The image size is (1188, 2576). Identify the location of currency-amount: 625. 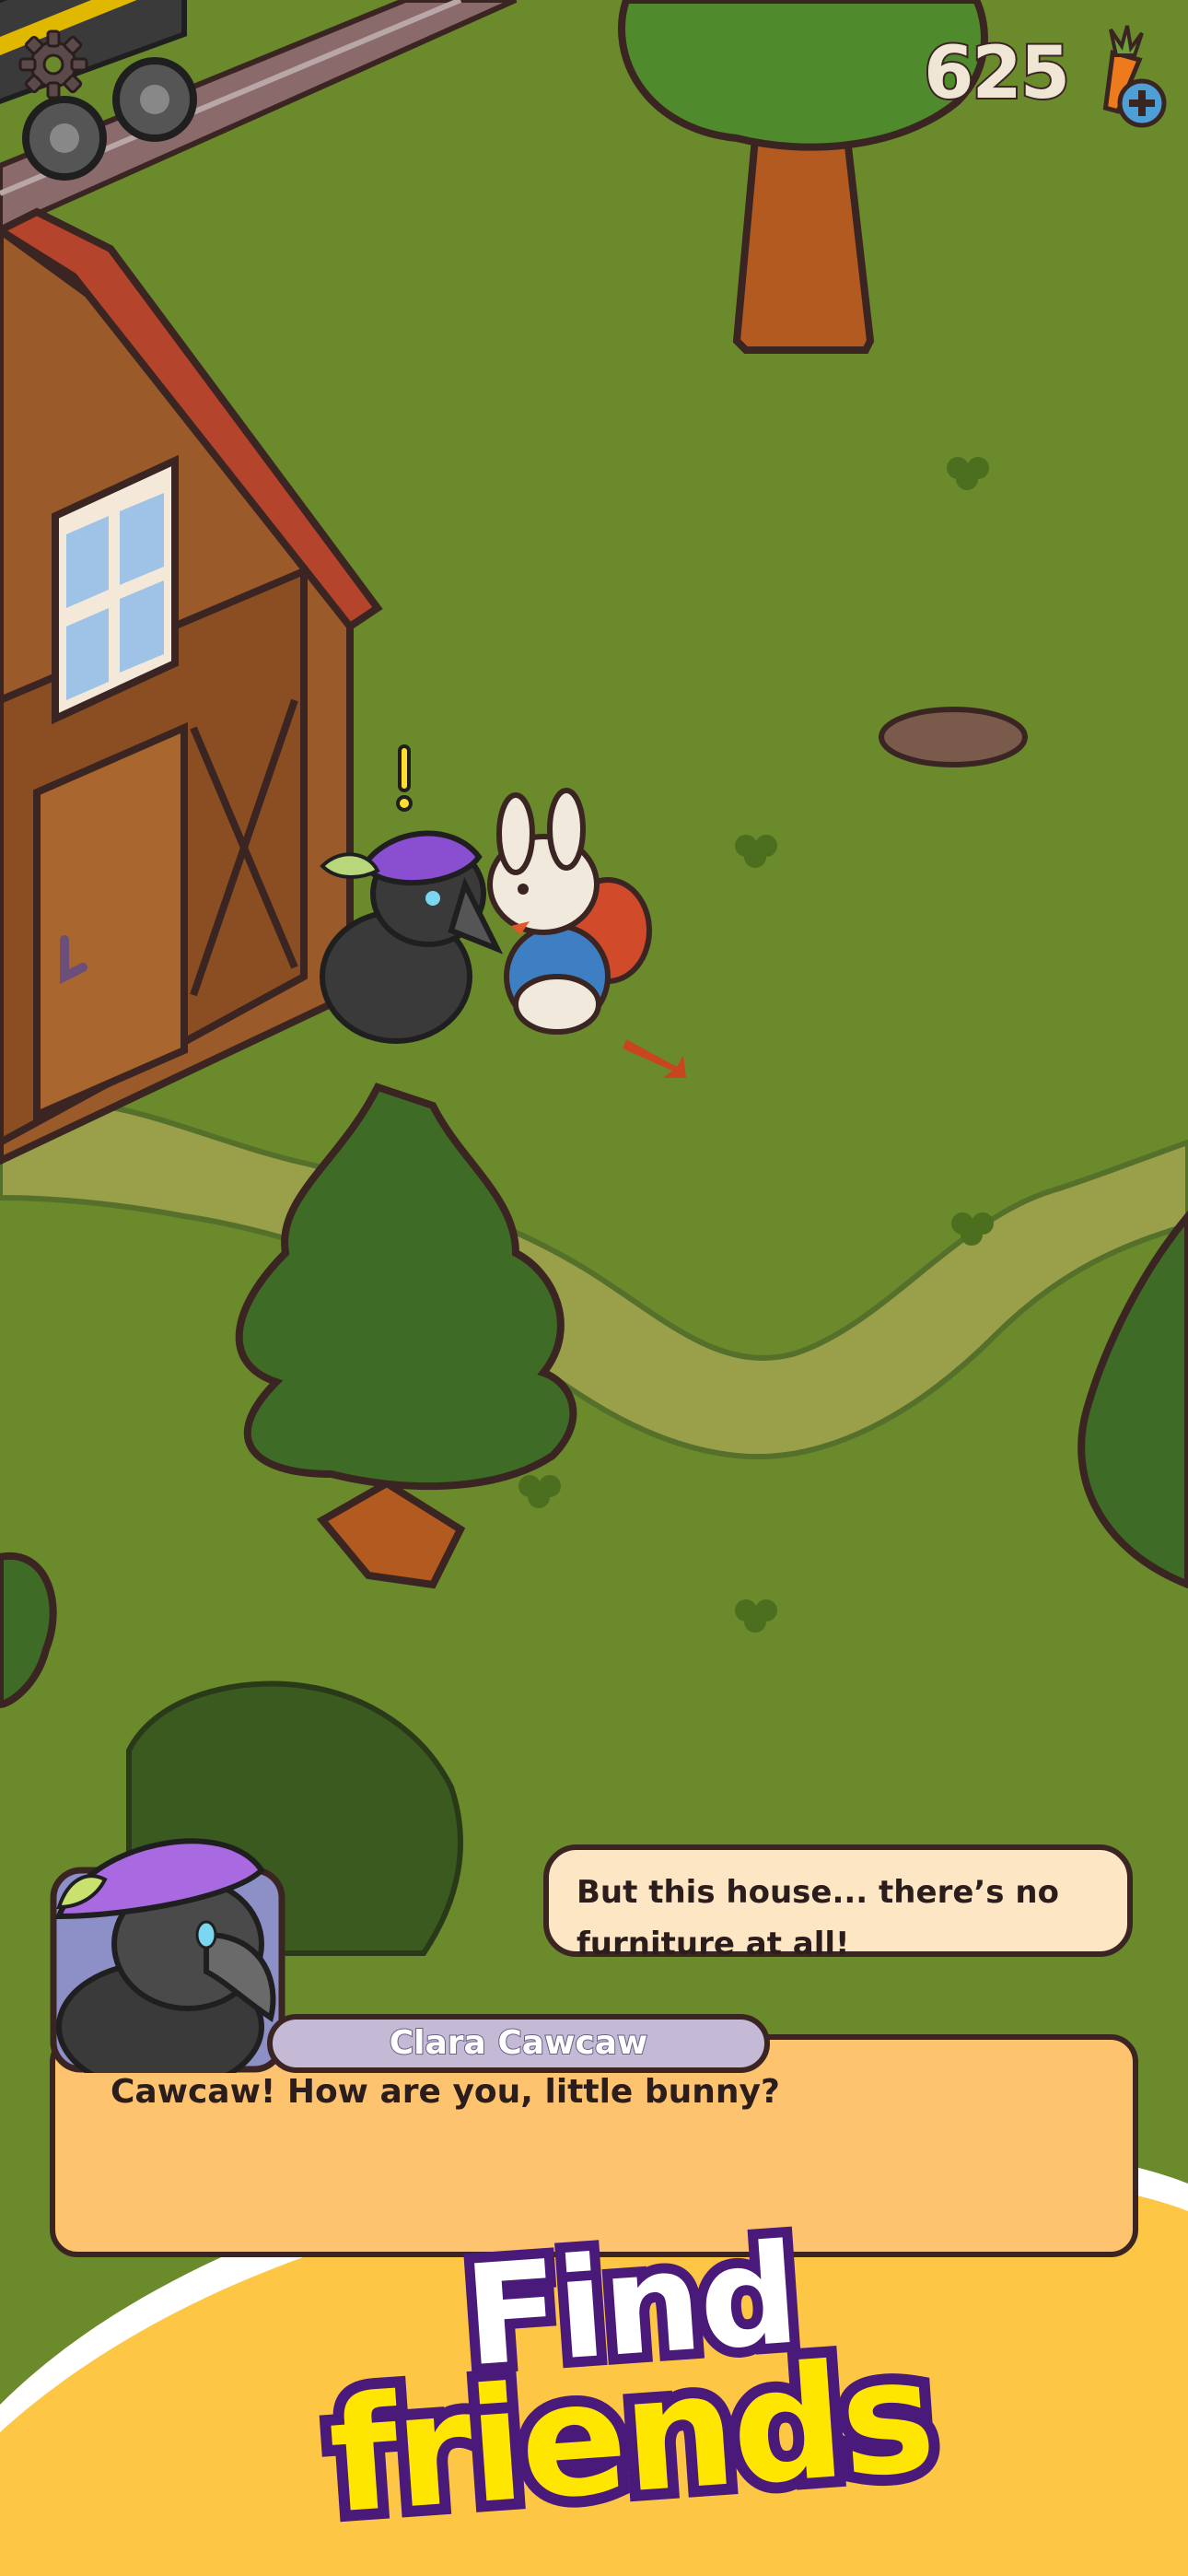
(997, 73).